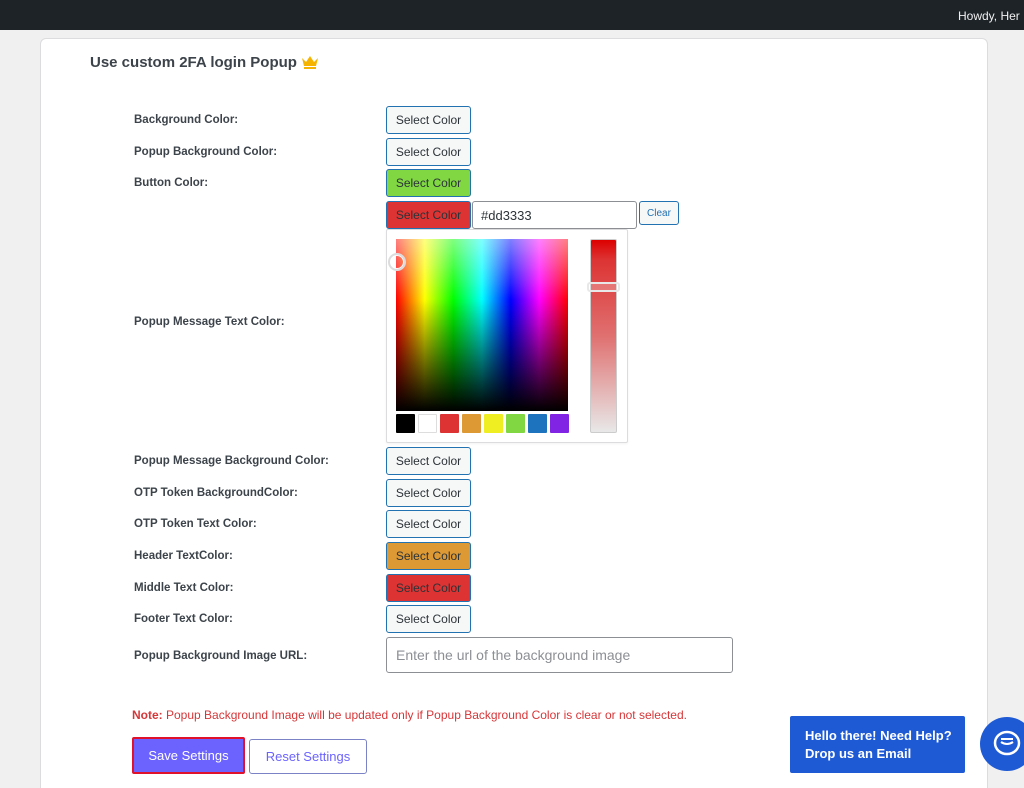  What do you see at coordinates (991, 16) in the screenshot?
I see `howdy-user-menu: Howdy, Her` at bounding box center [991, 16].